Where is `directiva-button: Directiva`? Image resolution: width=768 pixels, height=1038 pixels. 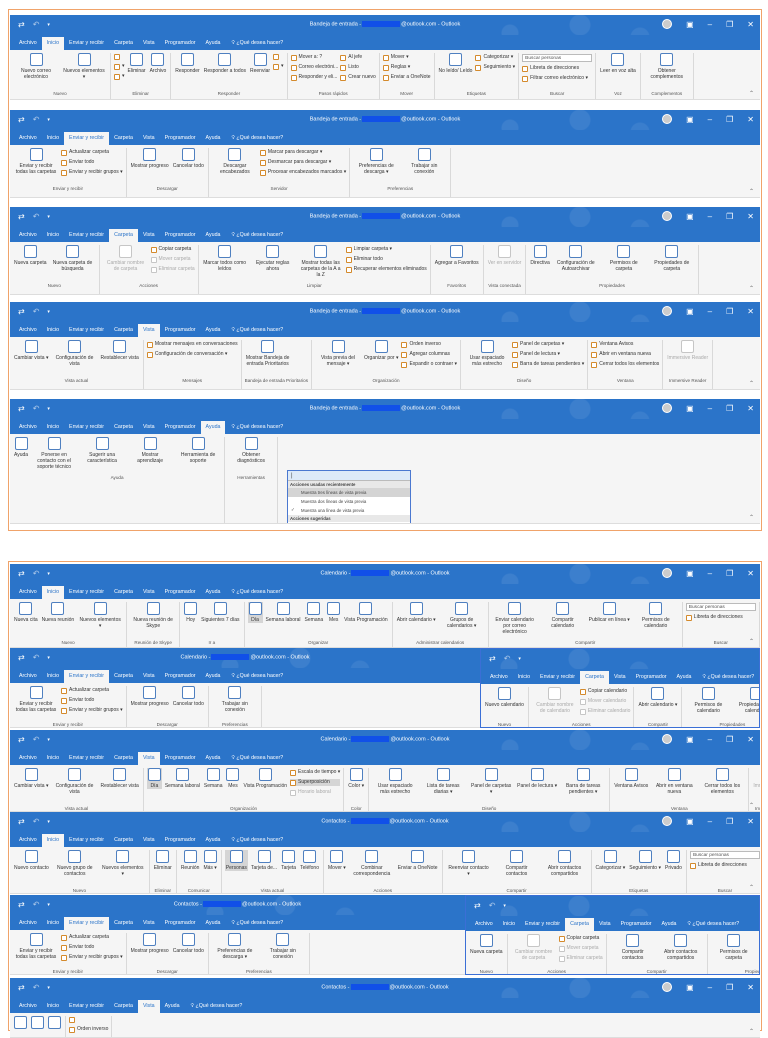 directiva-button: Directiva is located at coordinates (539, 255).